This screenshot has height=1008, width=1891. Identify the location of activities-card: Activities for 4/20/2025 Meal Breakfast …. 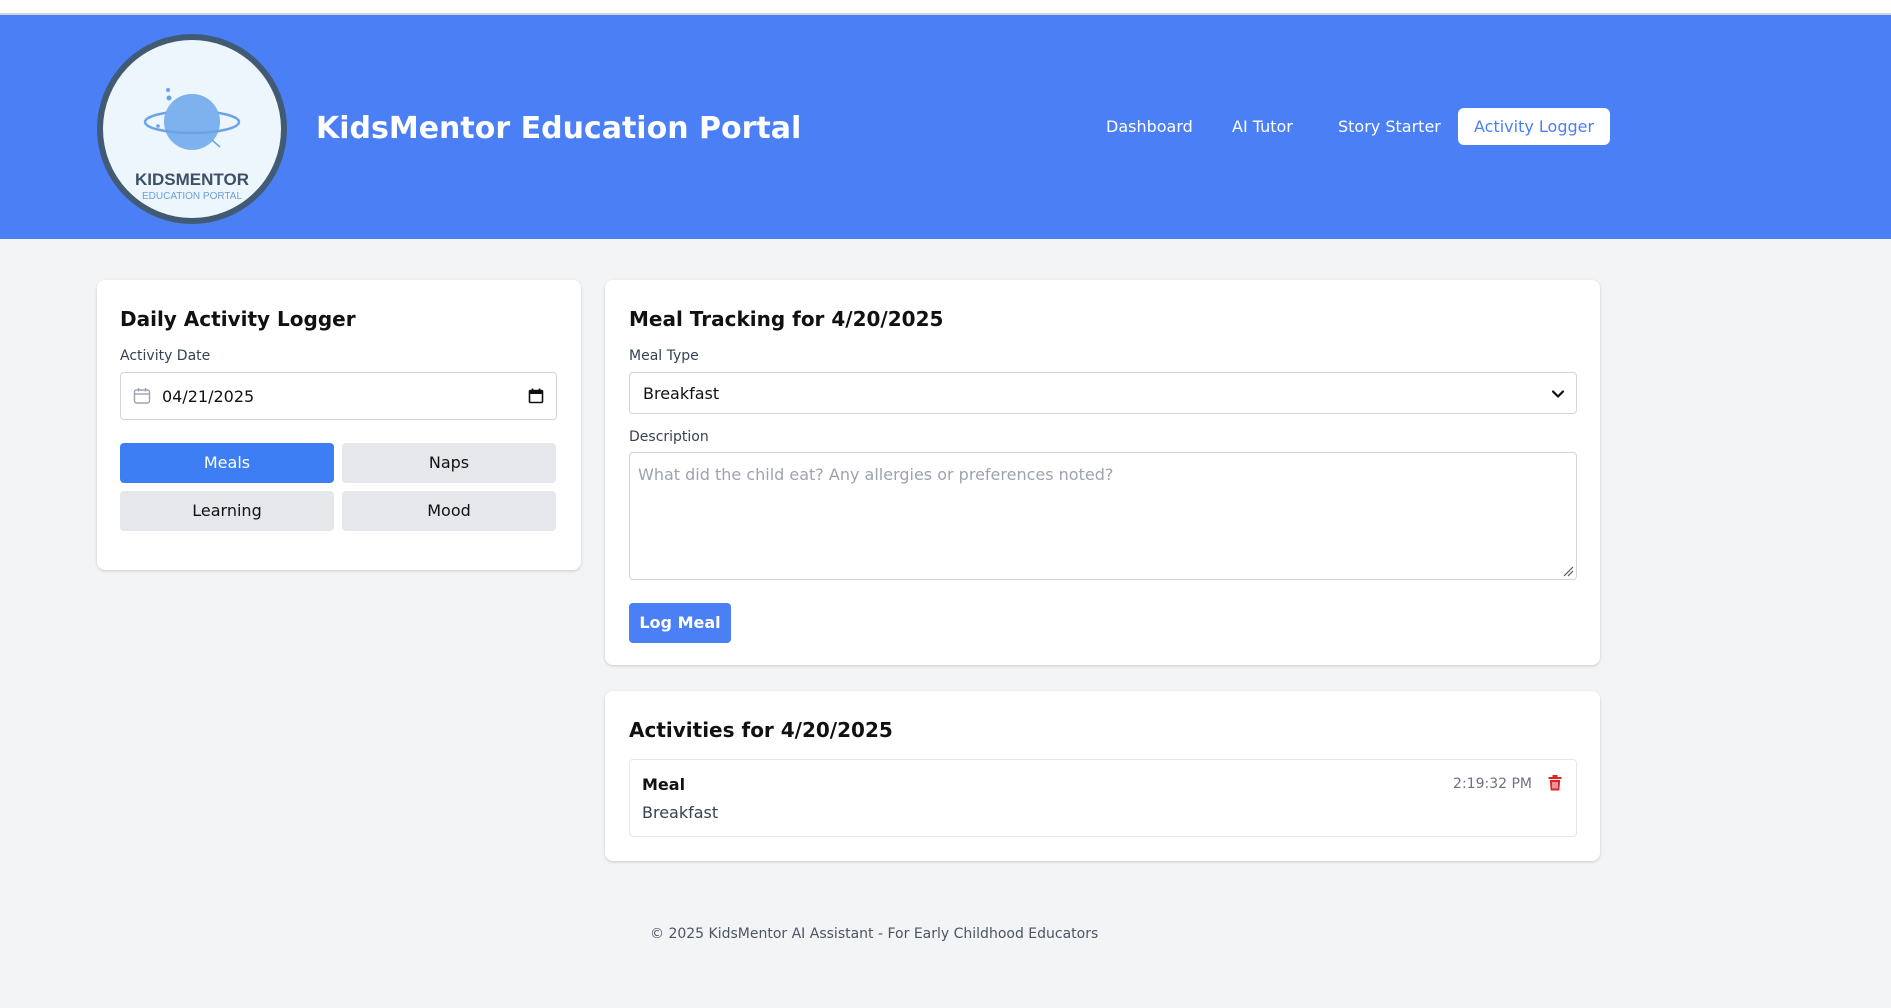
(1102, 776).